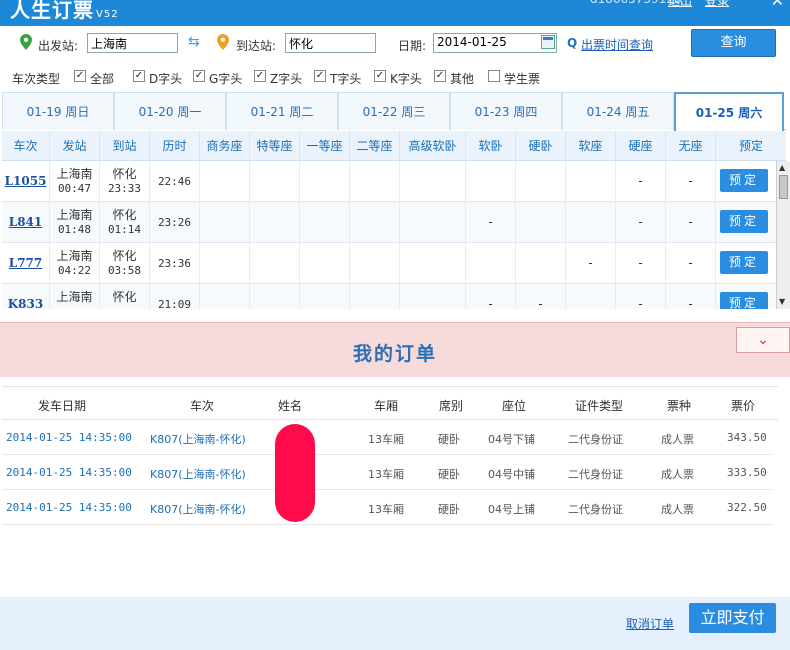 The image size is (790, 650). I want to click on column-header: 高级软卧, so click(433, 146).